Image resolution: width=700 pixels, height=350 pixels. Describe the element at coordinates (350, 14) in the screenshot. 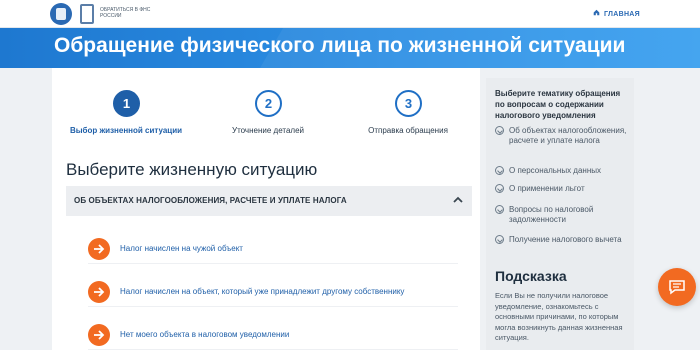

I see `top-bar: Обратиться в ФНС России ГЛАВНАЯ` at that location.